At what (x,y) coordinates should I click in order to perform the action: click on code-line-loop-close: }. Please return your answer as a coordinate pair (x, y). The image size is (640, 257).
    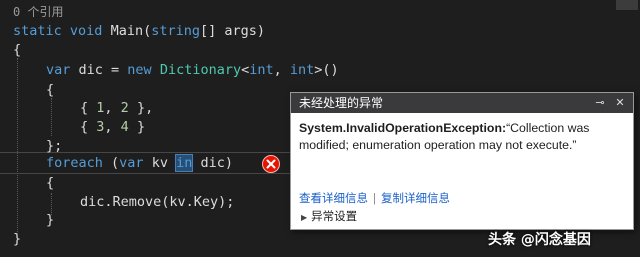
    Looking at the image, I should click on (50, 220).